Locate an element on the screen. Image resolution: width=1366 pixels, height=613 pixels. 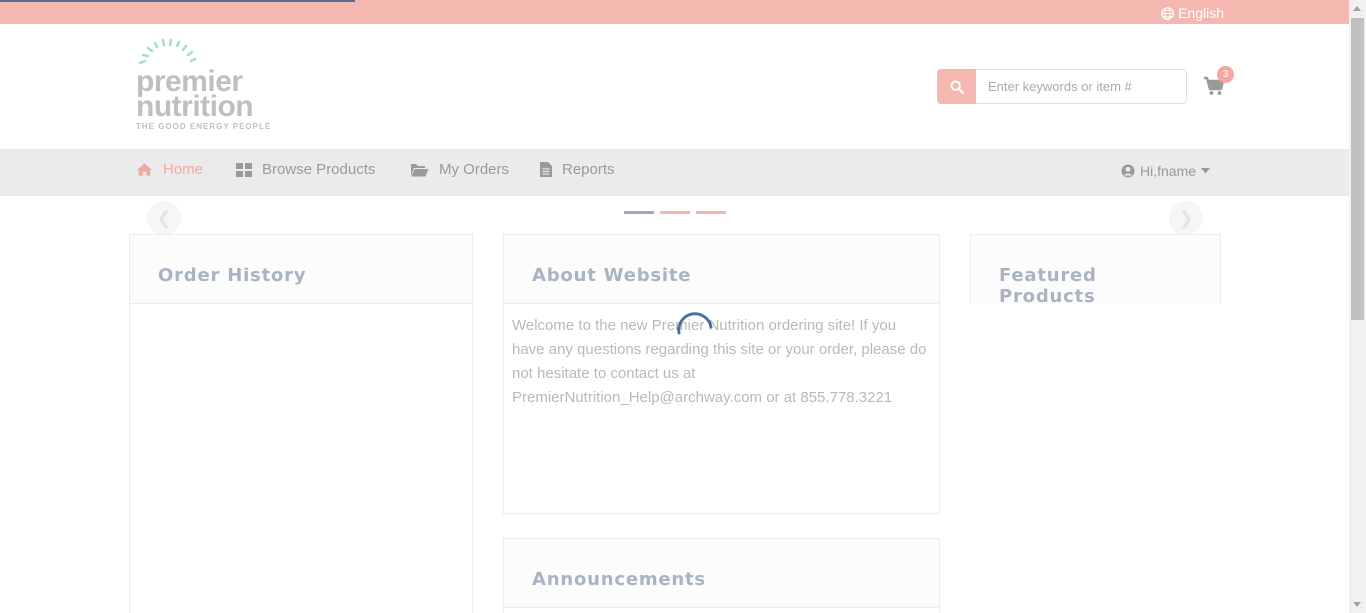
cart-button: 3 is located at coordinates (1218, 82).